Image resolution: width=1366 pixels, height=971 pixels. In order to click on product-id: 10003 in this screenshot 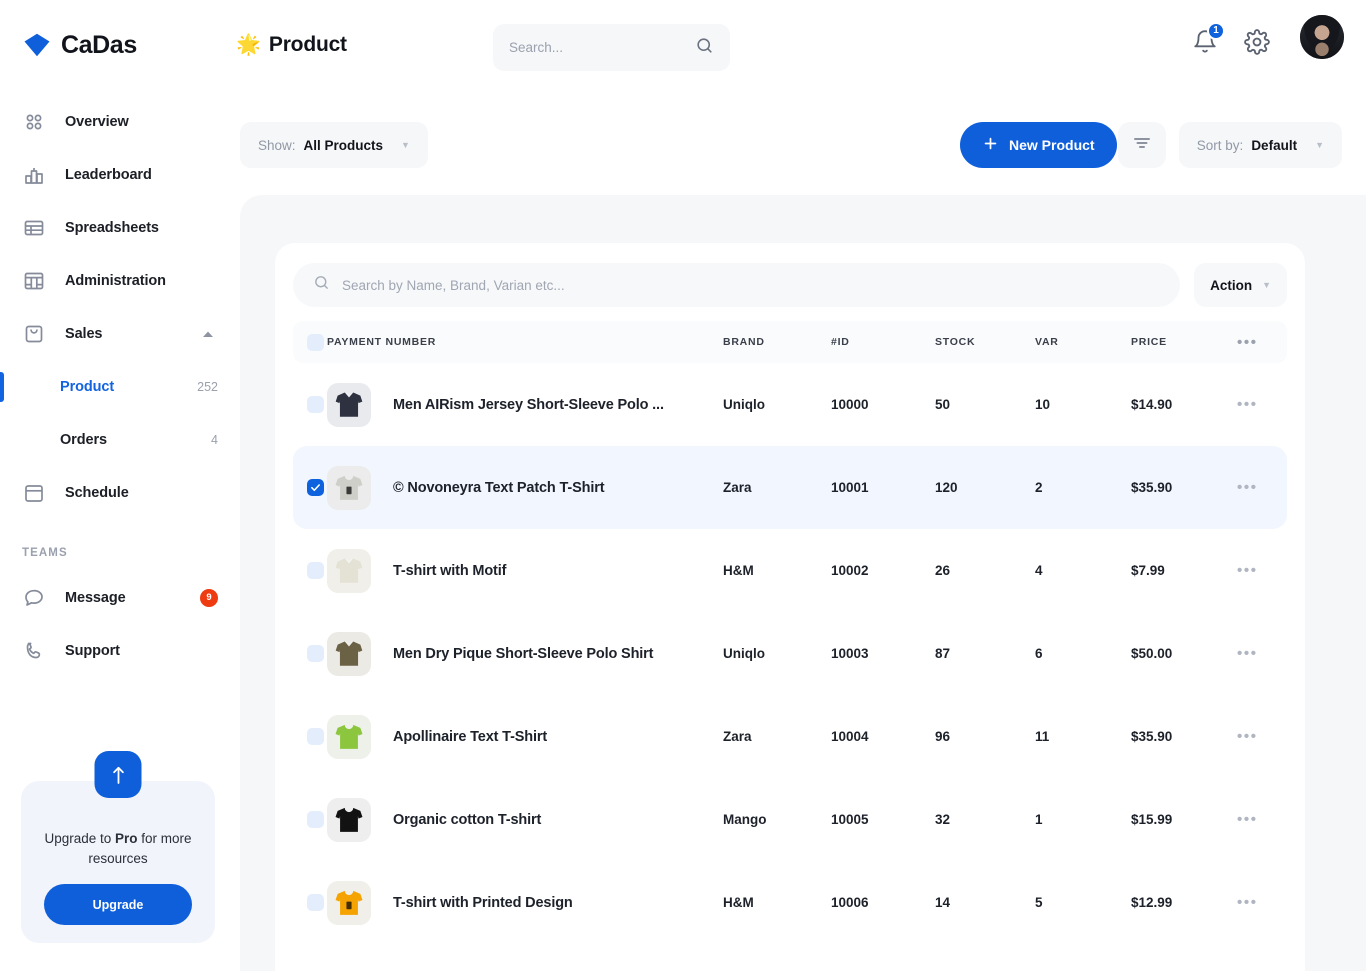, I will do `click(850, 653)`.